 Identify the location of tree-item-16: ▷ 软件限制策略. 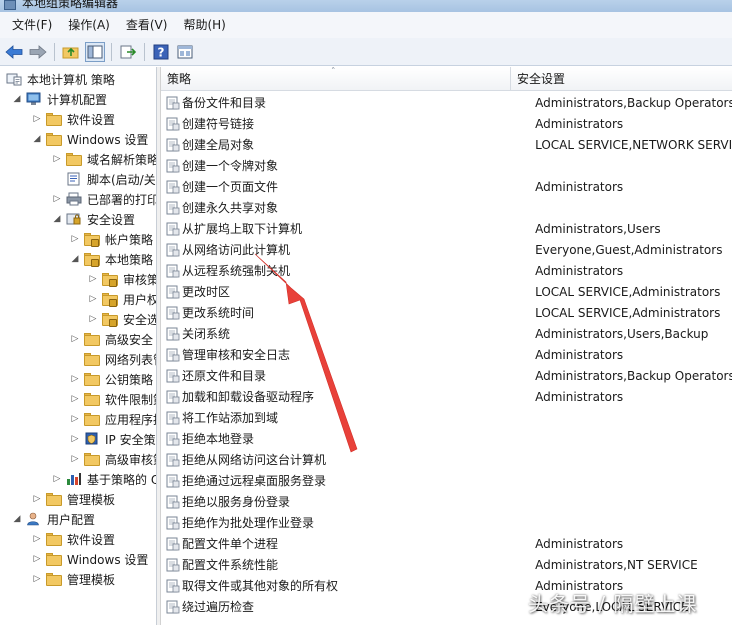
(113, 399).